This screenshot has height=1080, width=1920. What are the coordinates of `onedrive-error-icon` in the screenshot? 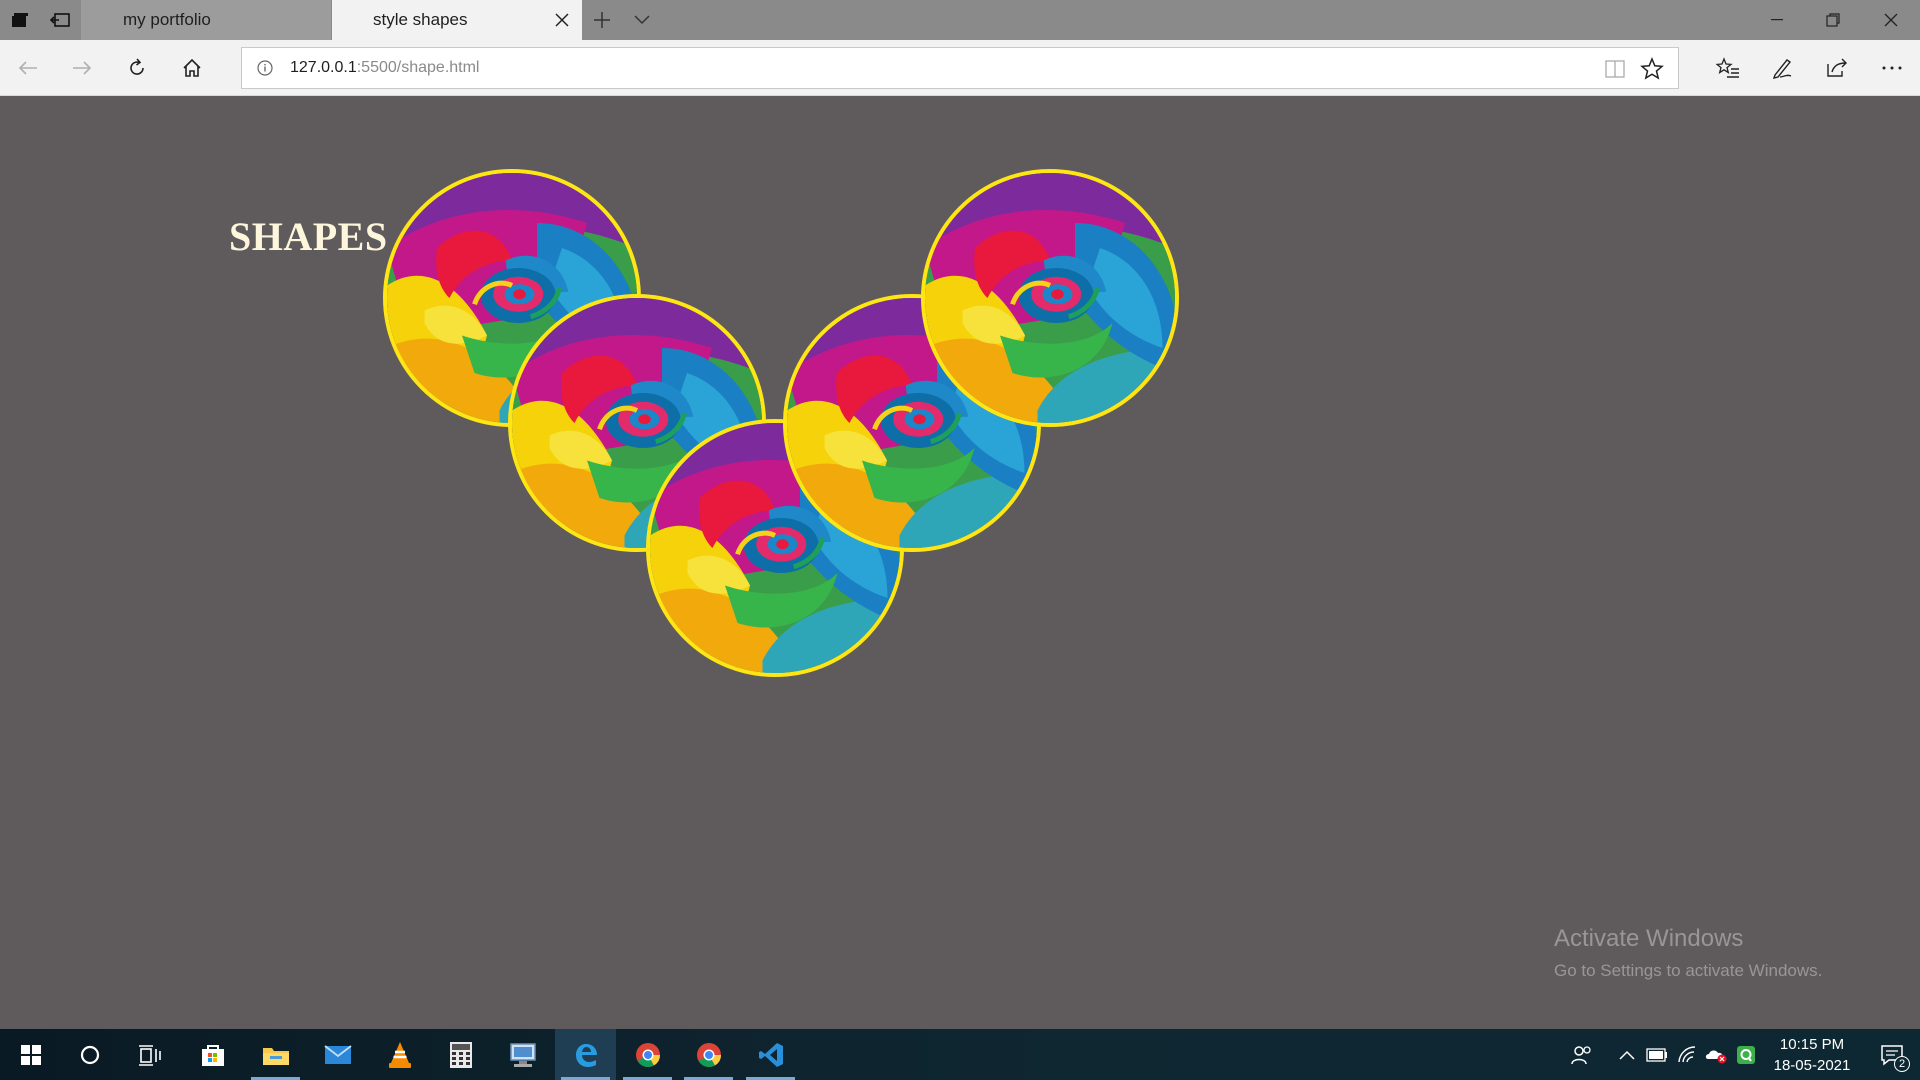 It's located at (1716, 1054).